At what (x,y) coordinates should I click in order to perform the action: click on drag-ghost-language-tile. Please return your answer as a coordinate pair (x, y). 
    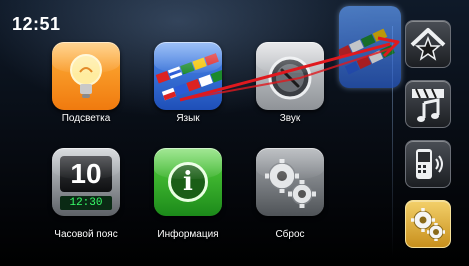
    Looking at the image, I should click on (370, 47).